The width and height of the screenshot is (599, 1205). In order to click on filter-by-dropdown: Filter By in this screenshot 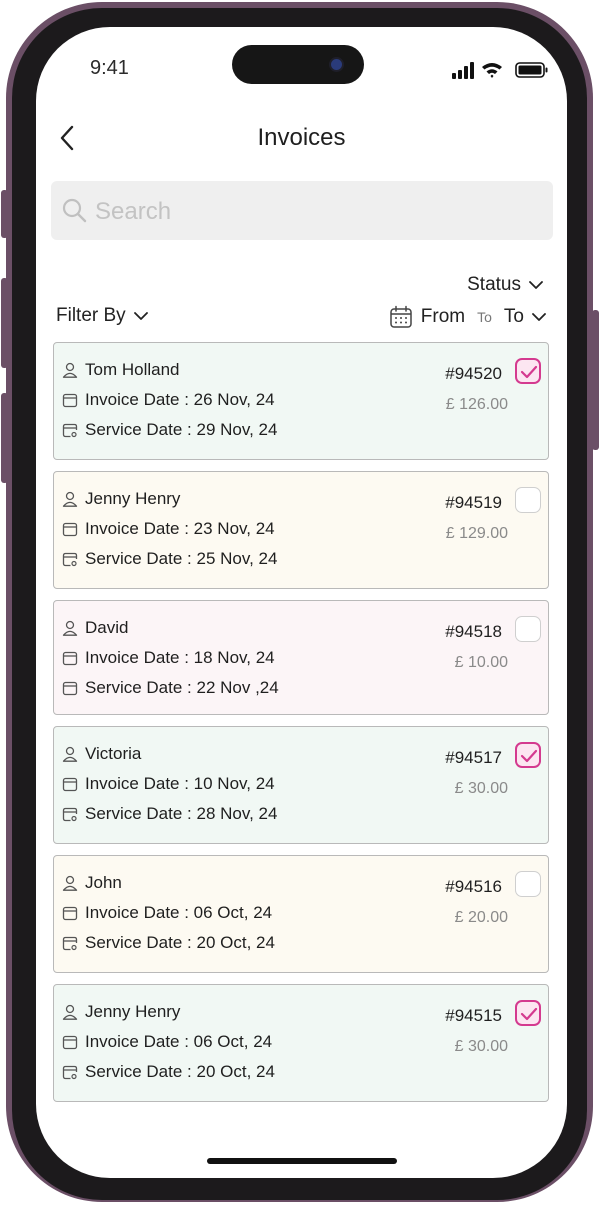, I will do `click(102, 316)`.